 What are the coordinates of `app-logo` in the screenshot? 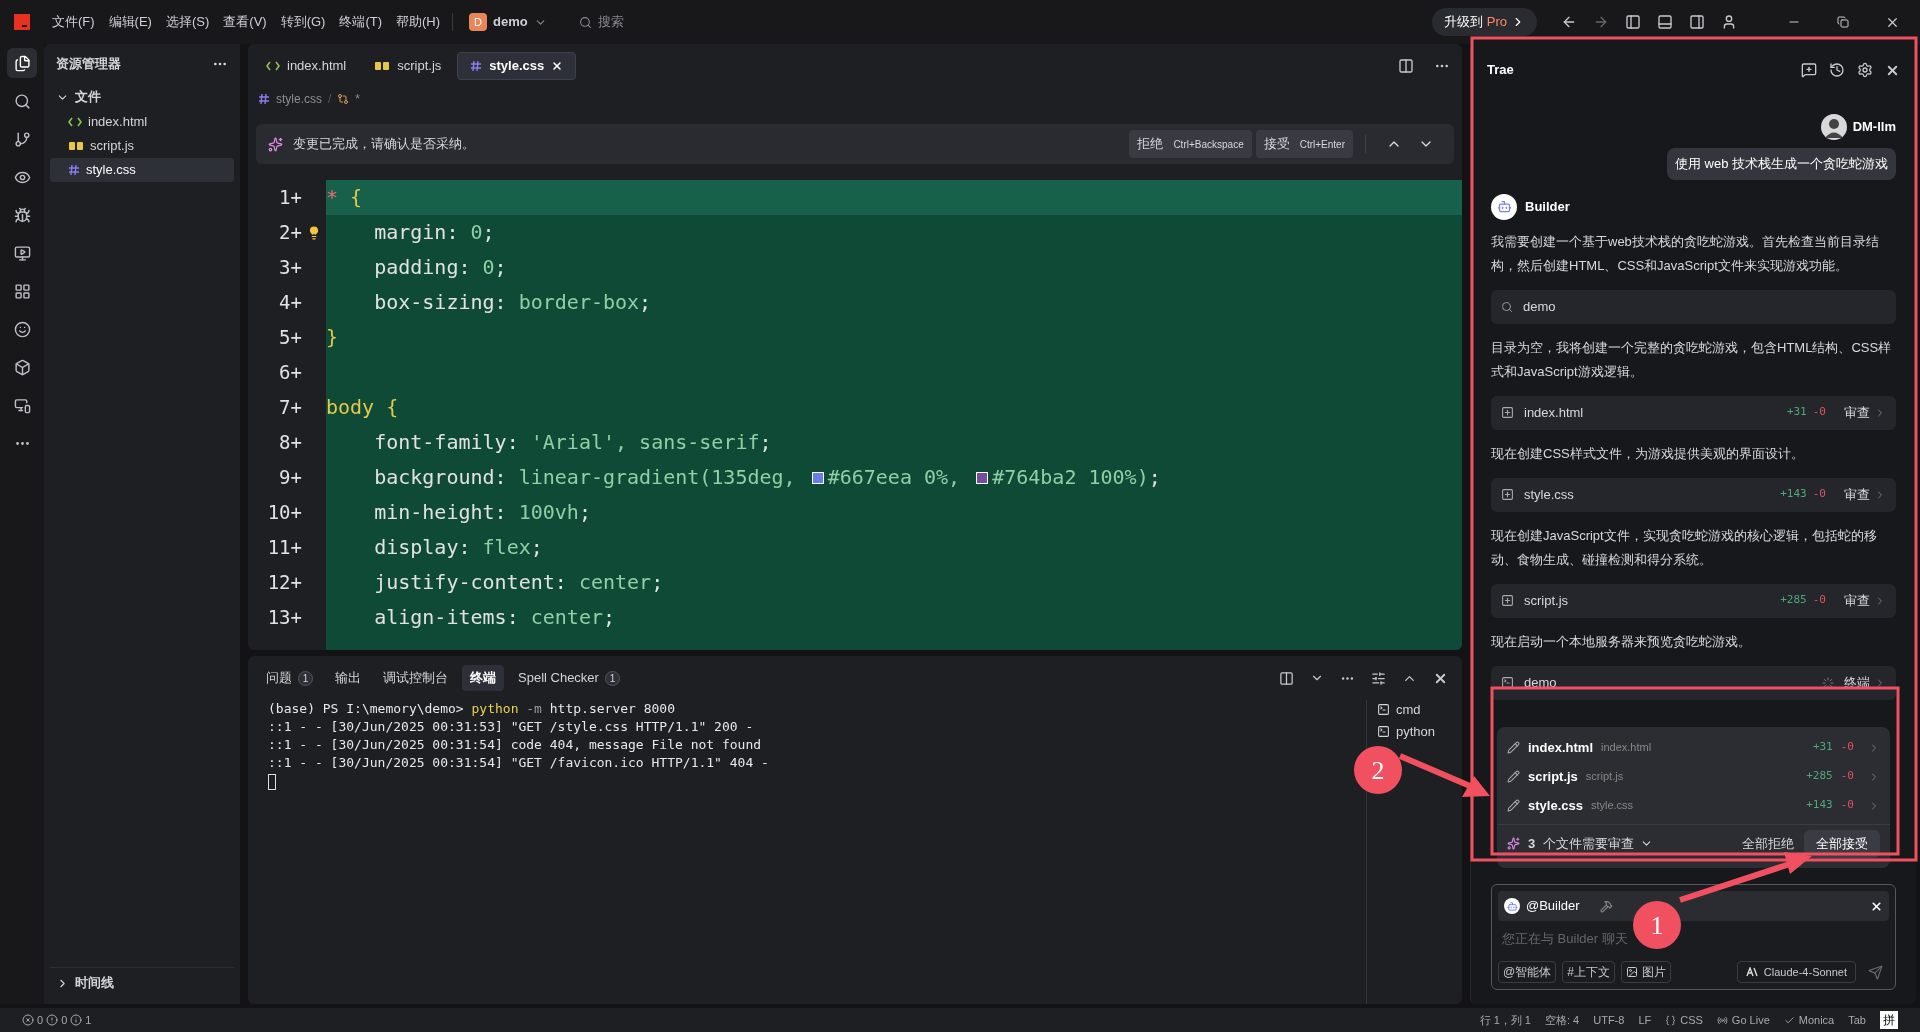 It's located at (22, 22).